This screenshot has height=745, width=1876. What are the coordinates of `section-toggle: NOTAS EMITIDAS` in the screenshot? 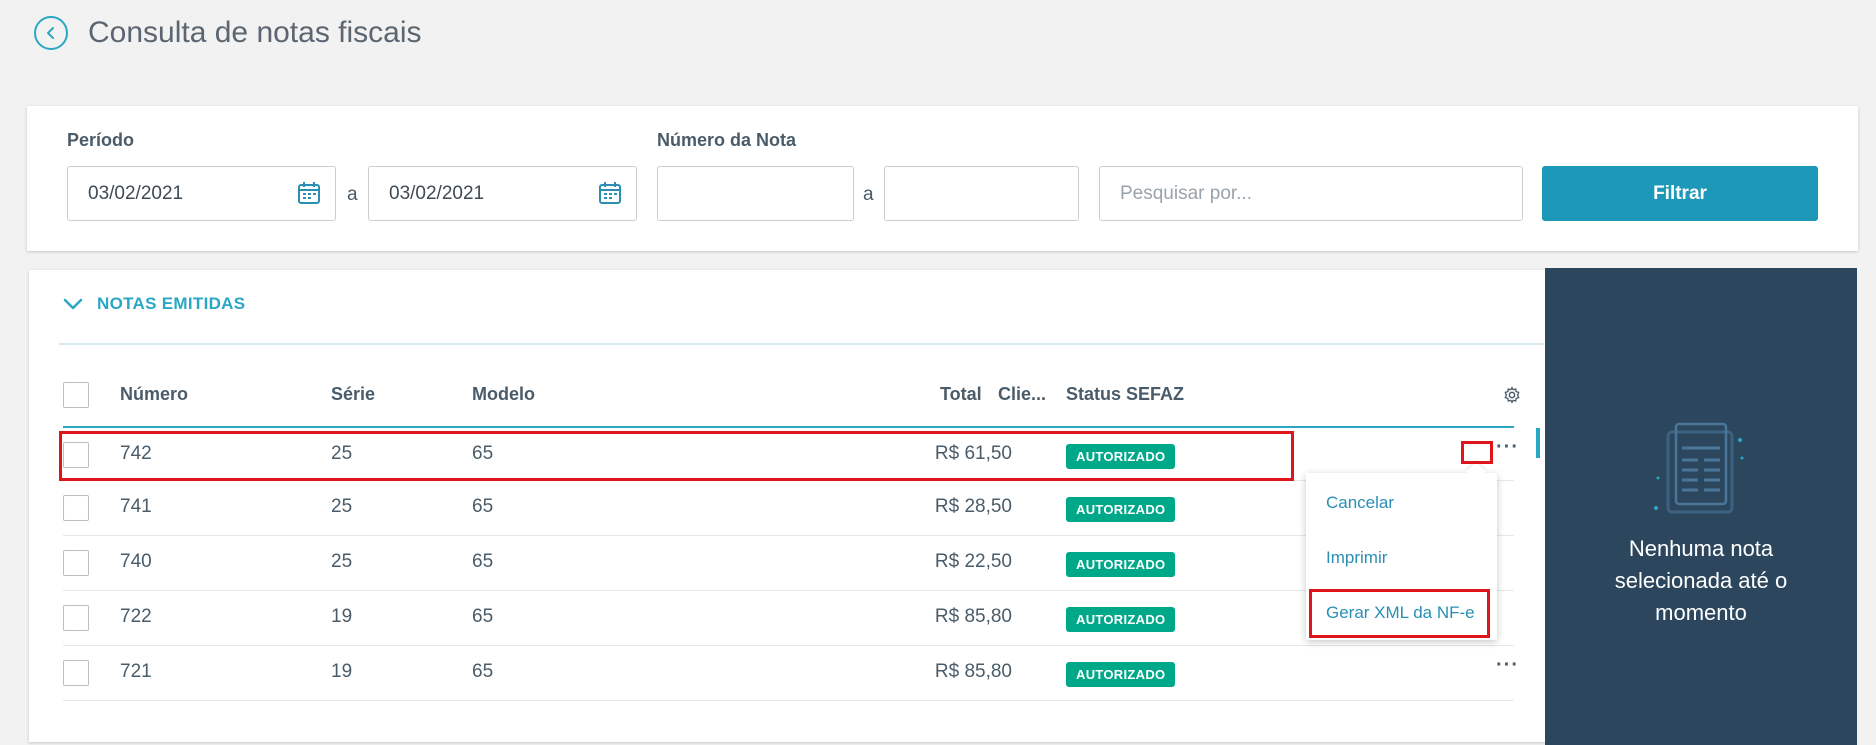 It's located at (154, 304).